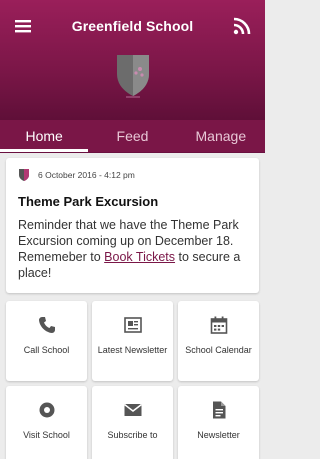 The image size is (320, 459). What do you see at coordinates (133, 410) in the screenshot?
I see `envelope-icon` at bounding box center [133, 410].